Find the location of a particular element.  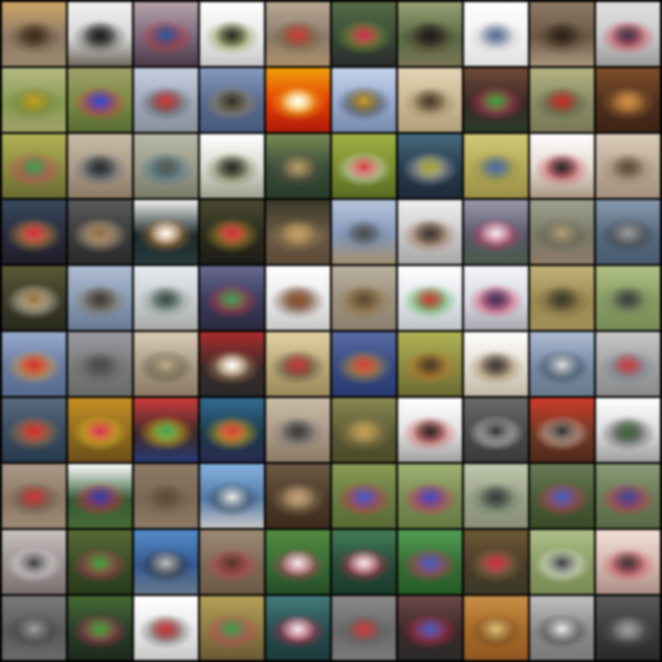

sample-tile-r9-c3 is located at coordinates (166, 562).